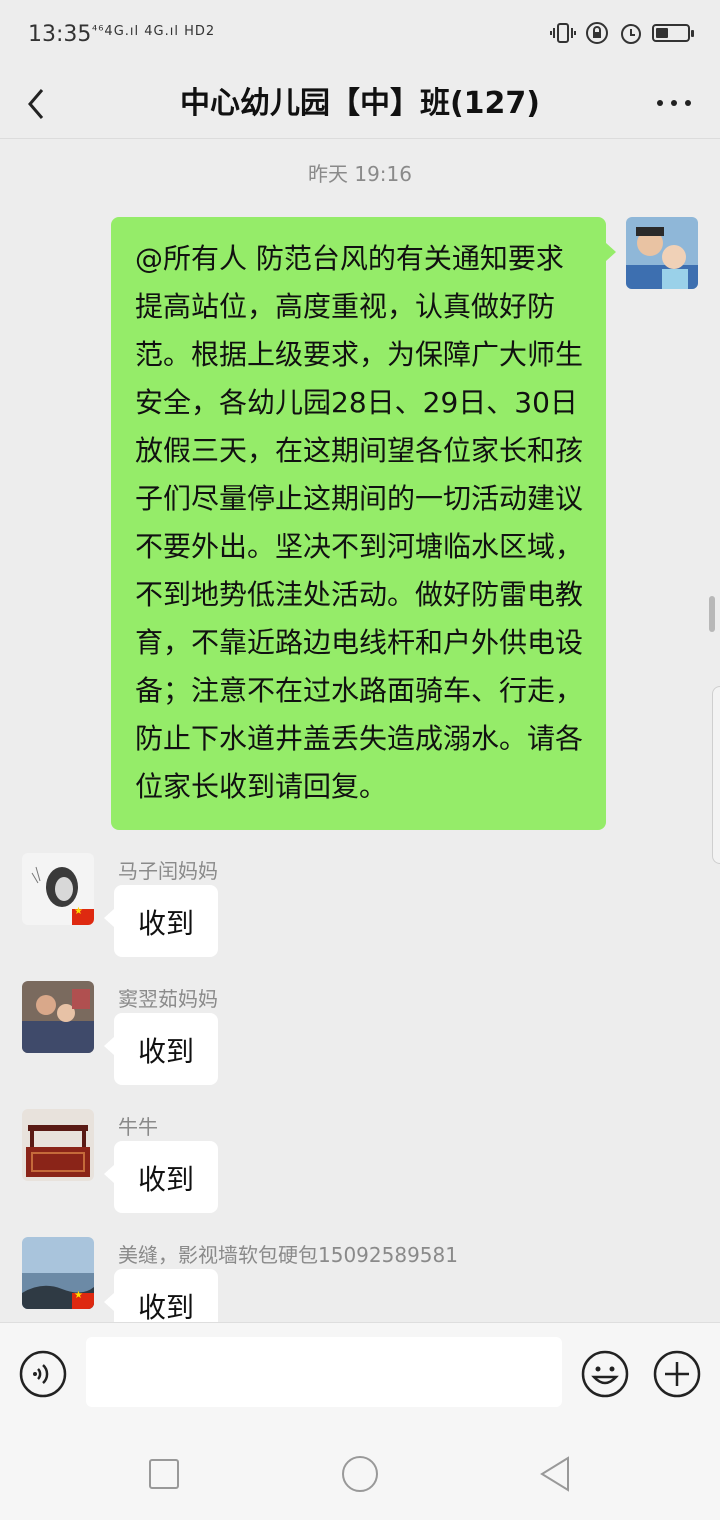  Describe the element at coordinates (288, 1255) in the screenshot. I see `sender-name: 美缝，影视墙软包硬包15092589581` at that location.